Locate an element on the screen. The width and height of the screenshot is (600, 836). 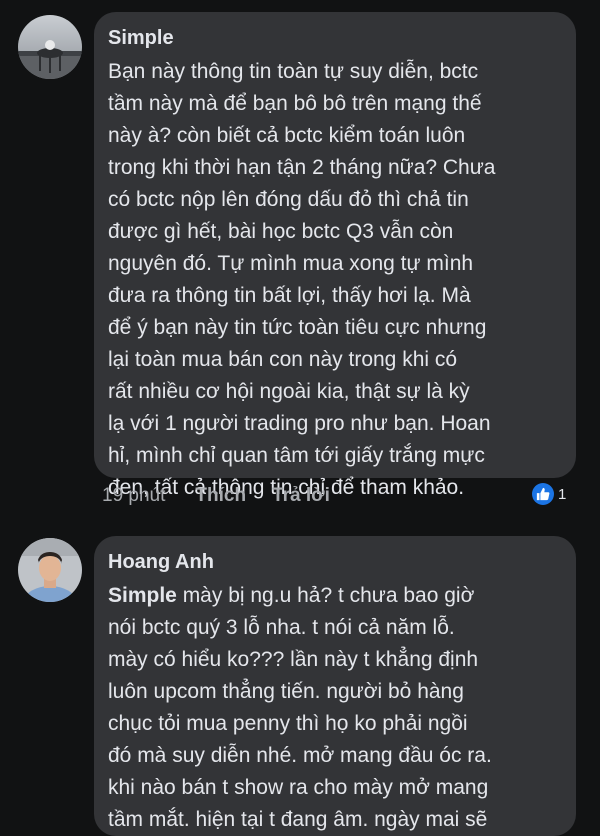
mention-tag: Simple is located at coordinates (142, 595).